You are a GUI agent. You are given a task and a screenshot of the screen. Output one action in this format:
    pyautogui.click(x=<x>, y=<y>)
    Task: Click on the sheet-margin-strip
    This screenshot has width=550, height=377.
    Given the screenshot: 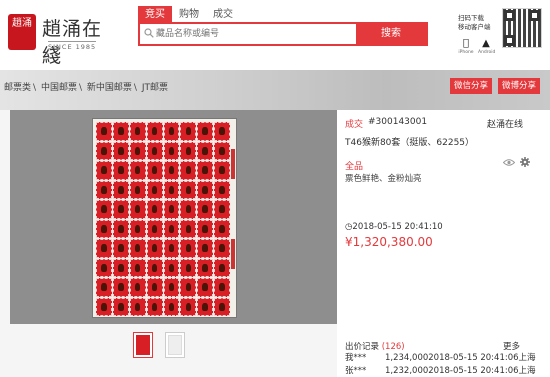 What is the action you would take?
    pyautogui.click(x=233, y=214)
    